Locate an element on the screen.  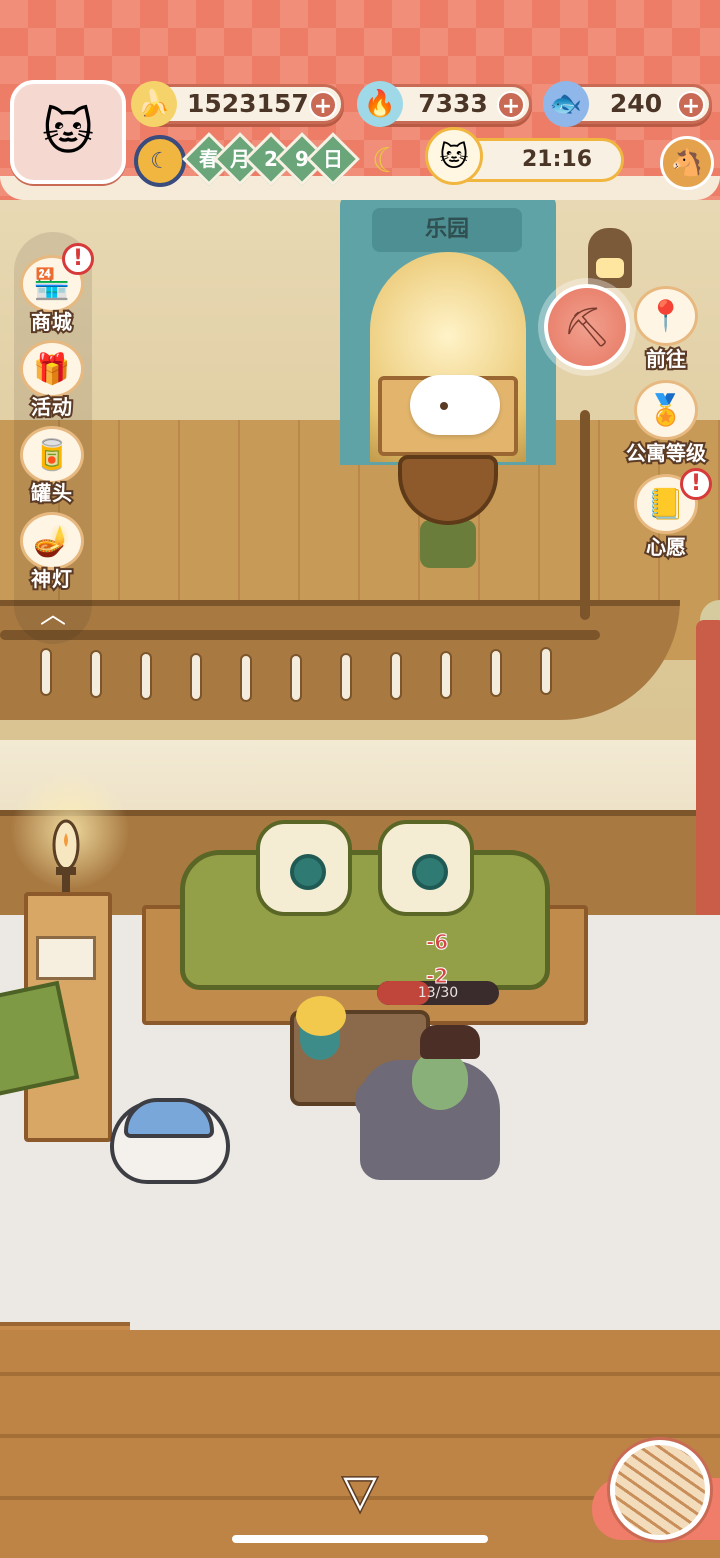
chef-cat-icon: 🐱 is located at coordinates (454, 156).